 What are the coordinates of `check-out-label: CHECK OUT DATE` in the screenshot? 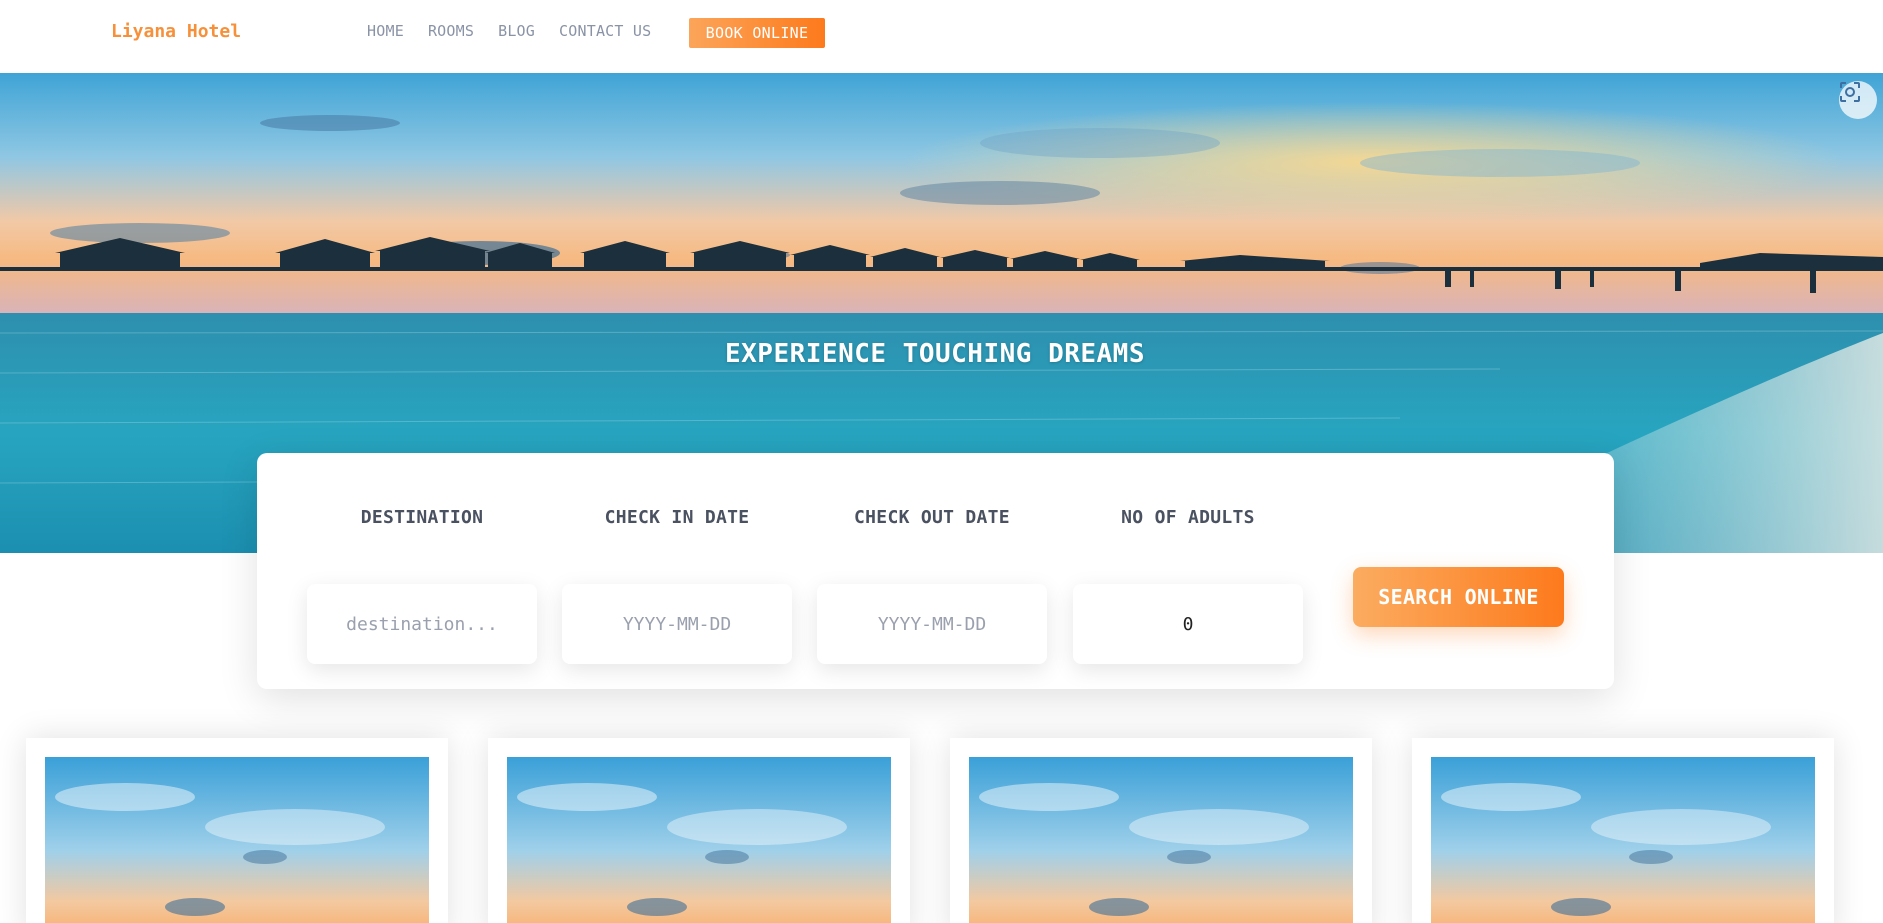 It's located at (932, 517).